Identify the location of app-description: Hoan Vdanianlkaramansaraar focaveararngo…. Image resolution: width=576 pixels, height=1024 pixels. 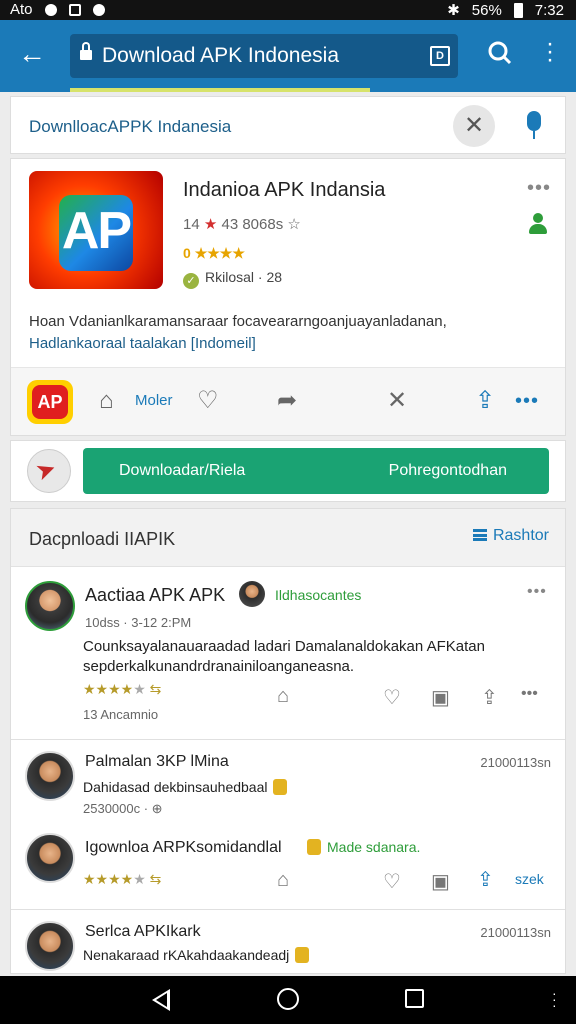
(289, 333).